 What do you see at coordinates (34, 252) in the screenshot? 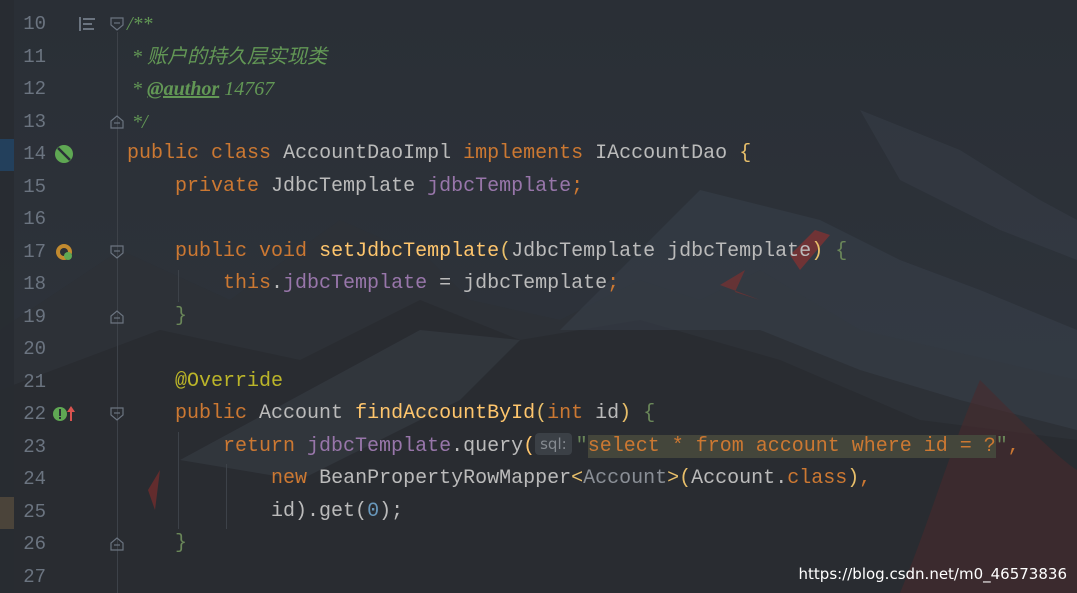
I see `line-number: 17` at bounding box center [34, 252].